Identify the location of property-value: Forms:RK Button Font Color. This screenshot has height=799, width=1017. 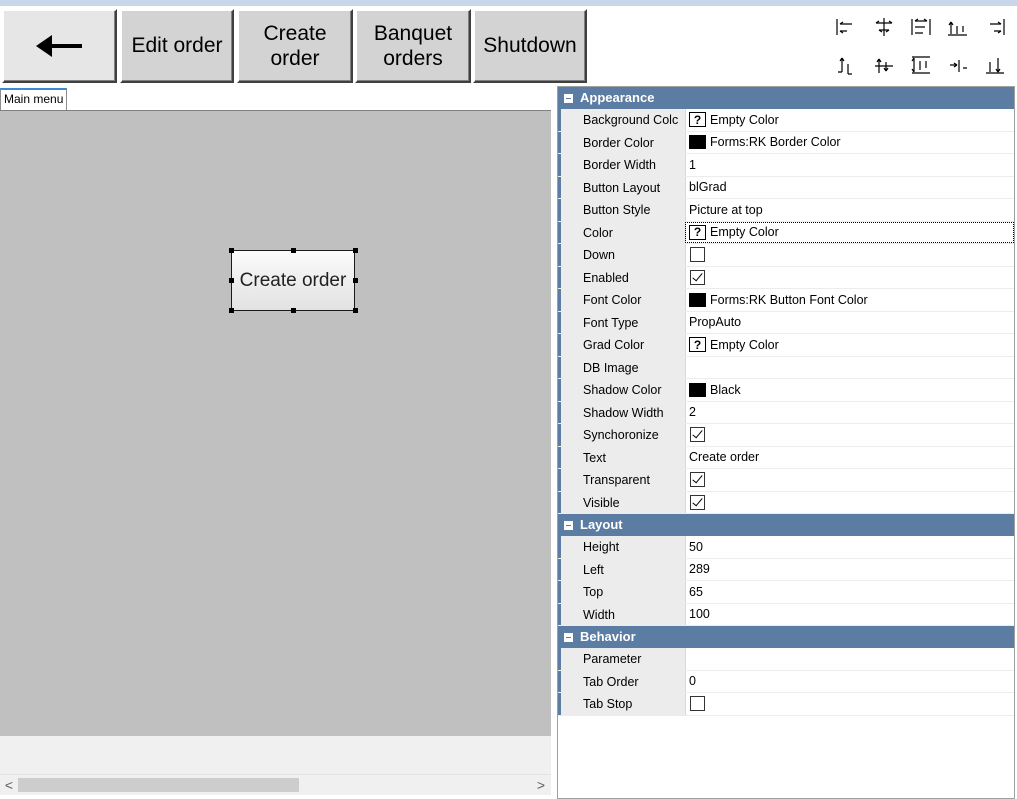
(849, 300).